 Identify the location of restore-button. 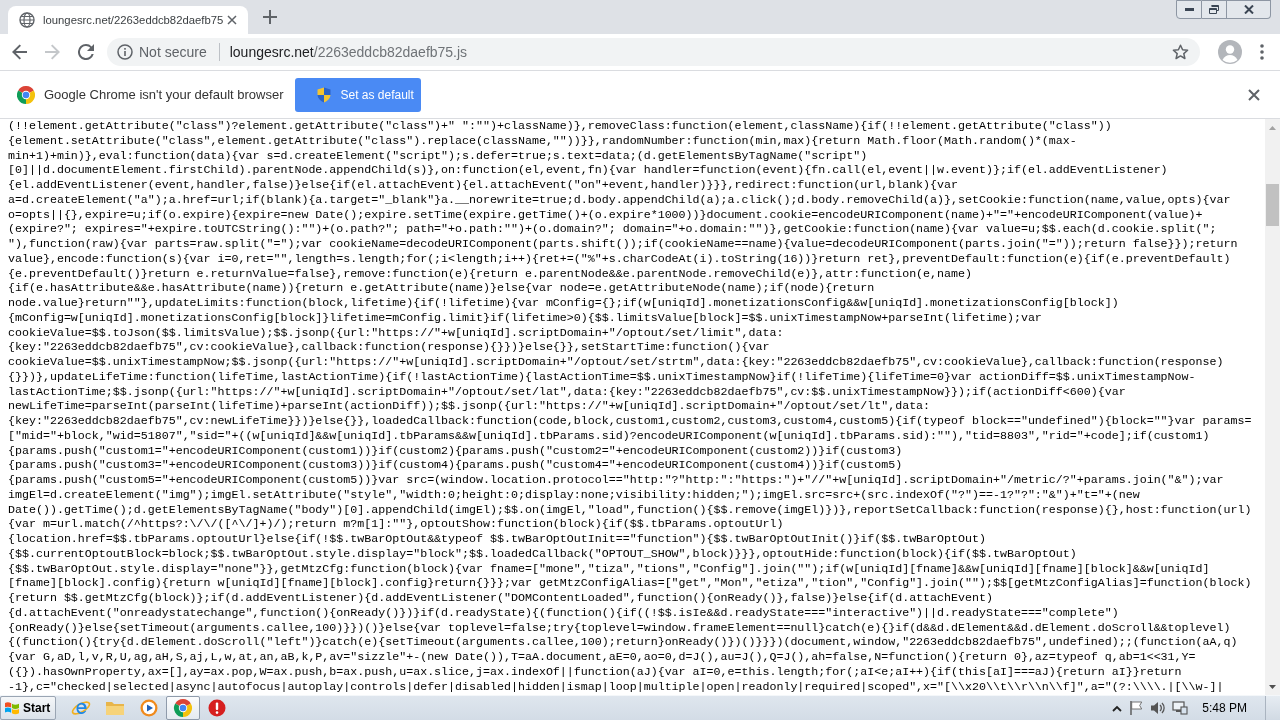
(1214, 9).